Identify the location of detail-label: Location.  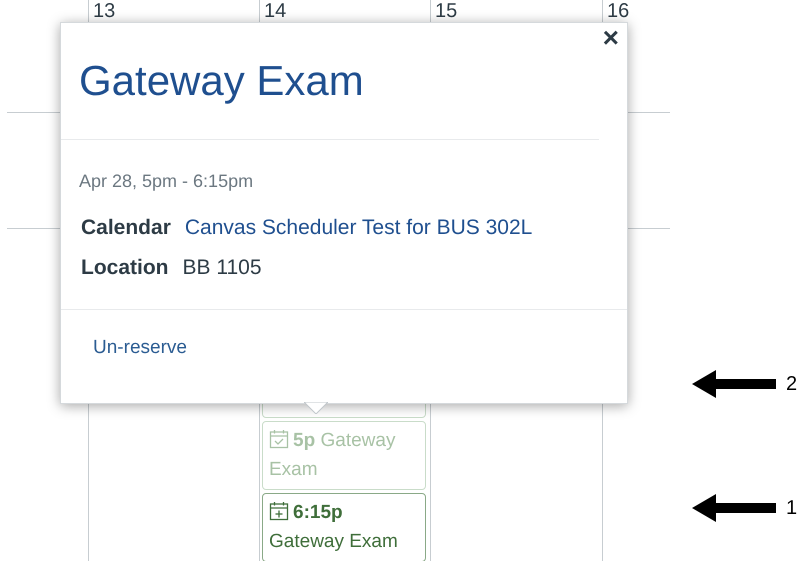
(124, 268).